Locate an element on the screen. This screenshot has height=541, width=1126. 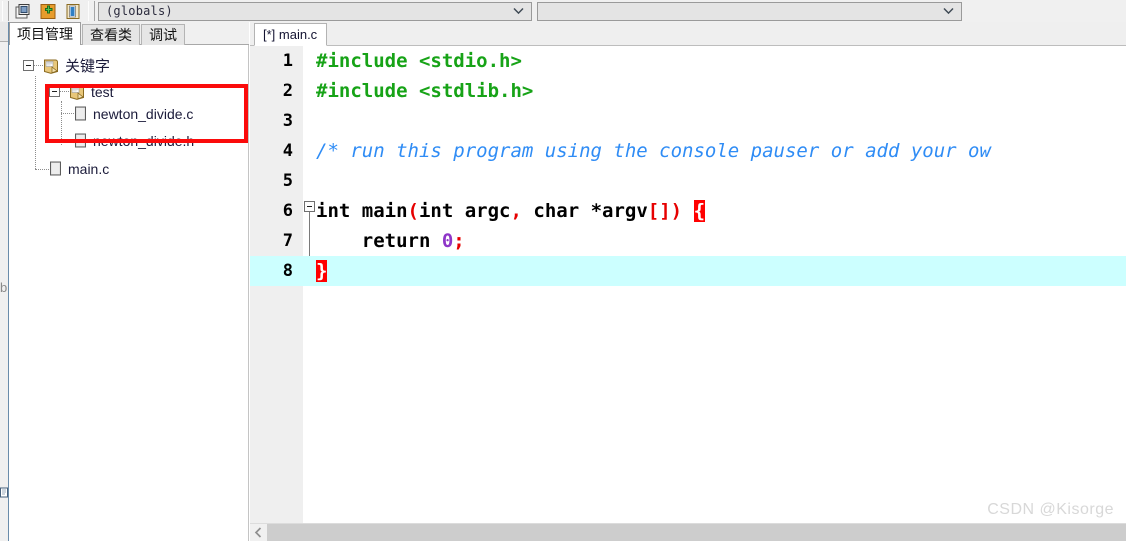
tab-debug: 调试 is located at coordinates (163, 34).